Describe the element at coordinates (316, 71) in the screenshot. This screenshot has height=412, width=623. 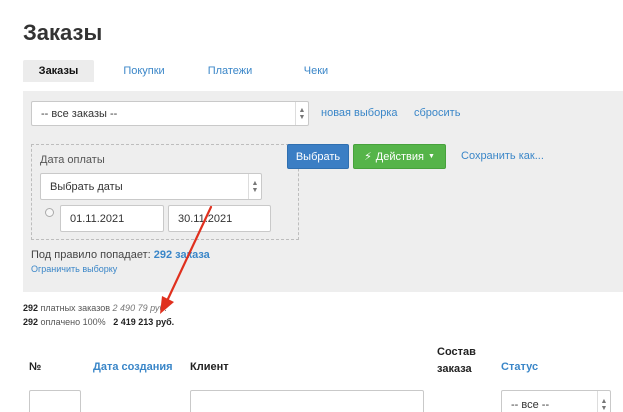
I see `tab-receipts: Чеки` at that location.